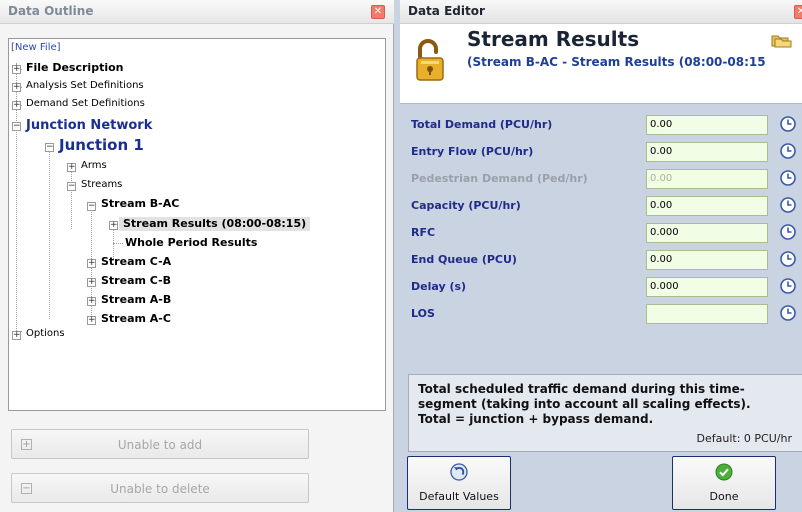  Describe the element at coordinates (601, 125) in the screenshot. I see `field-row: Total Demand (PCU/hr) 0.00` at that location.